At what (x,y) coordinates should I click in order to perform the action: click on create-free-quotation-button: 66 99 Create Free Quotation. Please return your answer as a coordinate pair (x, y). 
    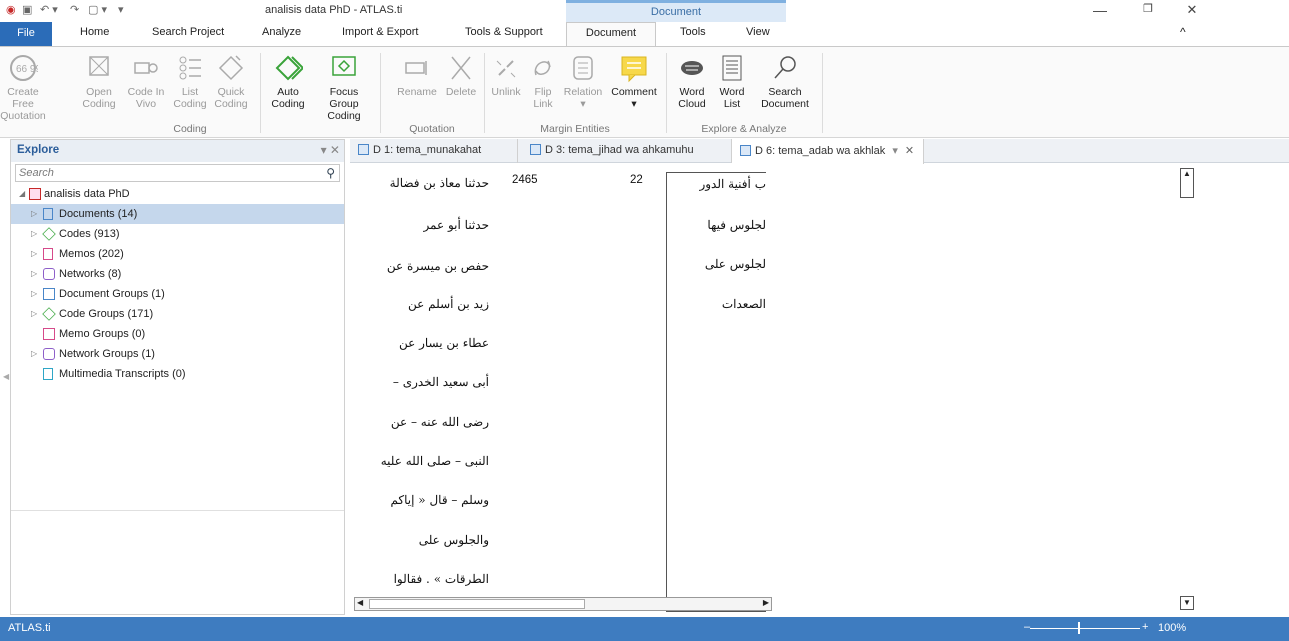
    Looking at the image, I should click on (23, 87).